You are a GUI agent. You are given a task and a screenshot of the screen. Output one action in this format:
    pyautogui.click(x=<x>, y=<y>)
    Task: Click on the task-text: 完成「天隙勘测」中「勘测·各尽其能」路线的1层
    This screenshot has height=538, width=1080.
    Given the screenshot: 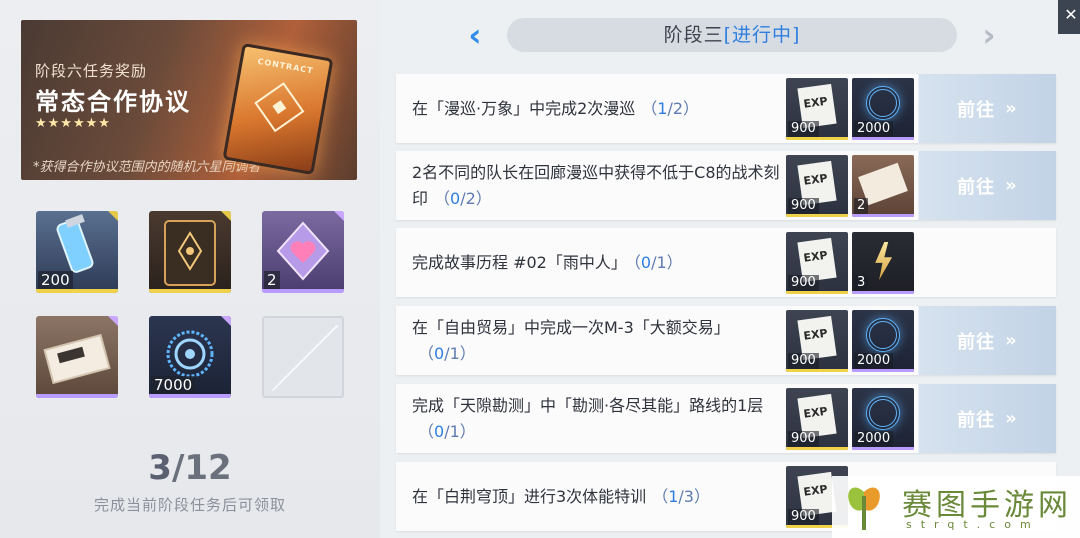 What is the action you would take?
    pyautogui.click(x=588, y=405)
    